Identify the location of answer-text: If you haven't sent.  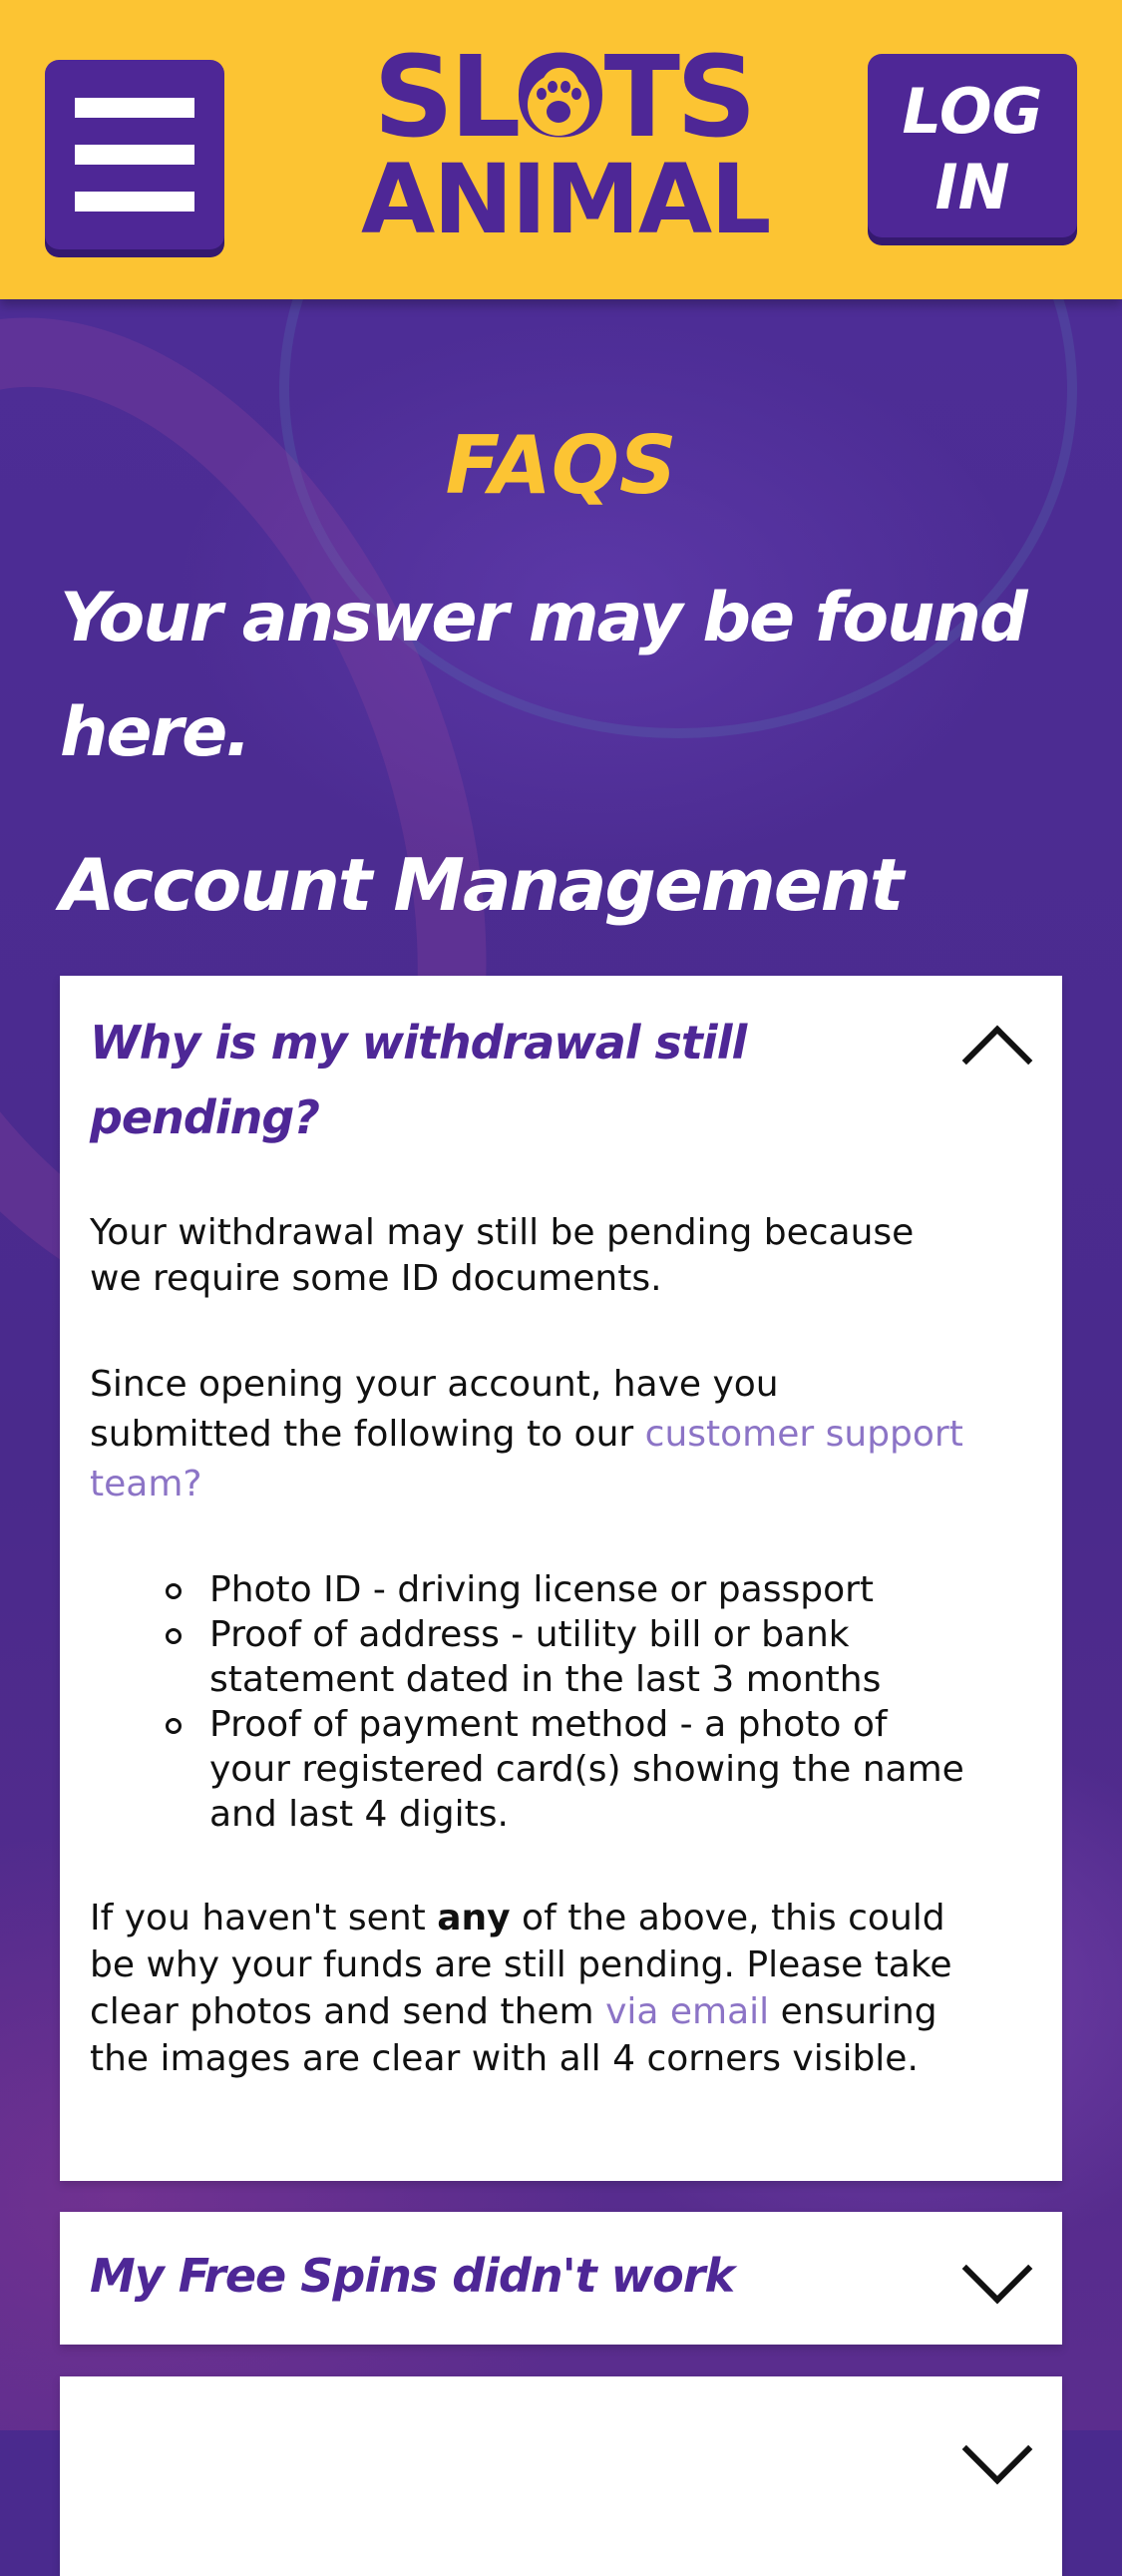
(264, 1918).